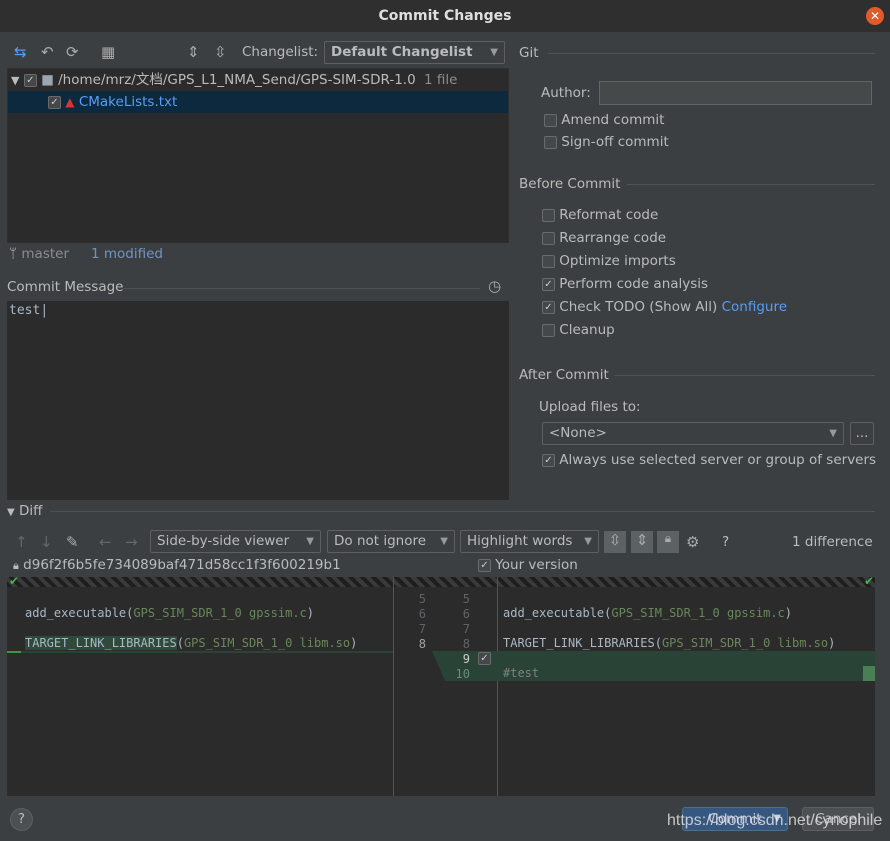  I want to click on amend-label: Amend commit, so click(613, 120).